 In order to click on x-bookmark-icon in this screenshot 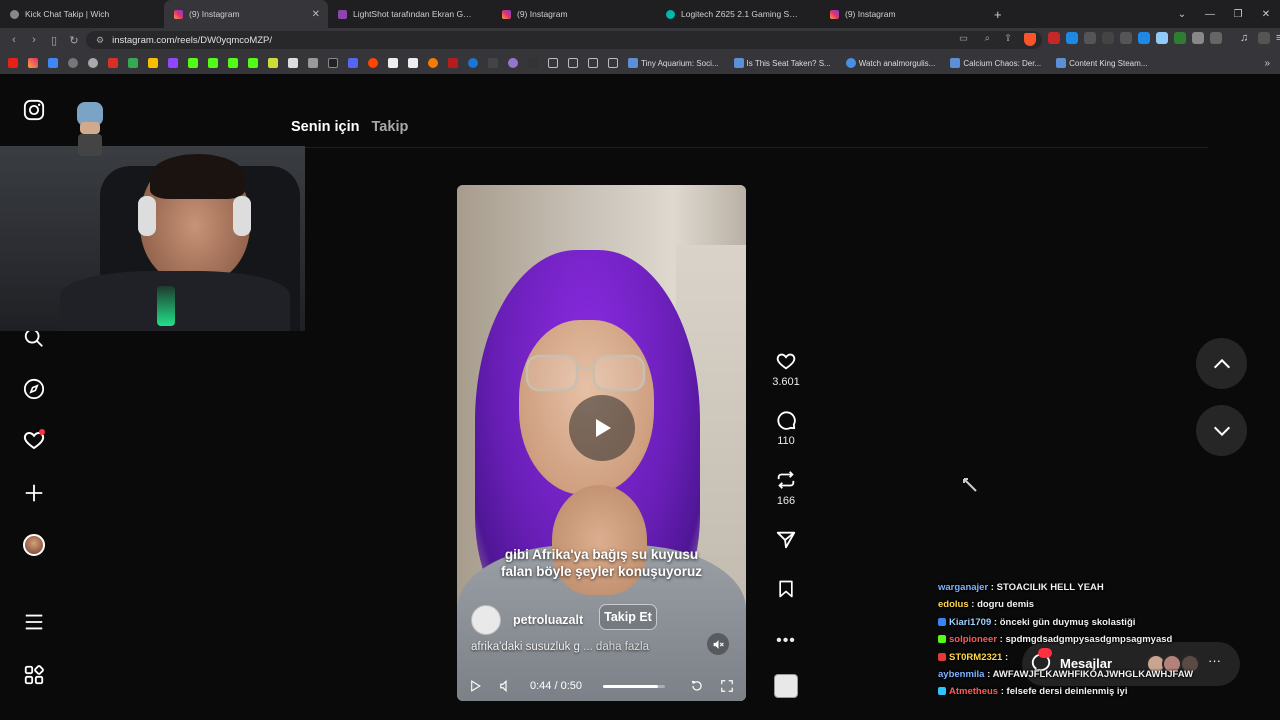, I will do `click(333, 63)`.